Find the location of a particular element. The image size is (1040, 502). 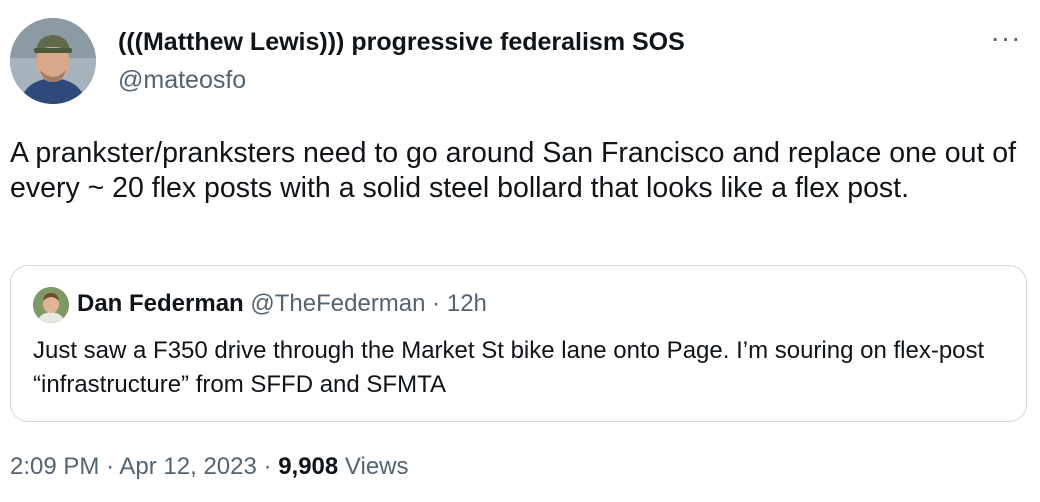

tweet-time: 2:09 PM is located at coordinates (54, 466).